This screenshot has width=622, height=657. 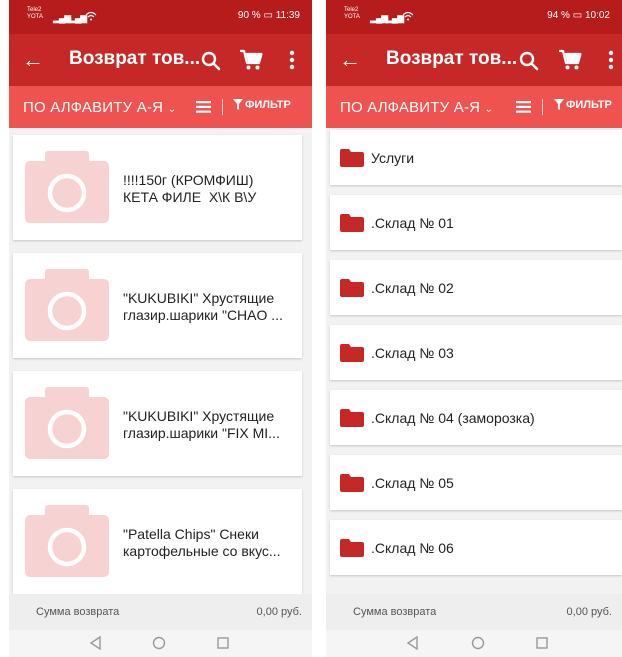 I want to click on folder-label: .Склад № 05, so click(x=412, y=483).